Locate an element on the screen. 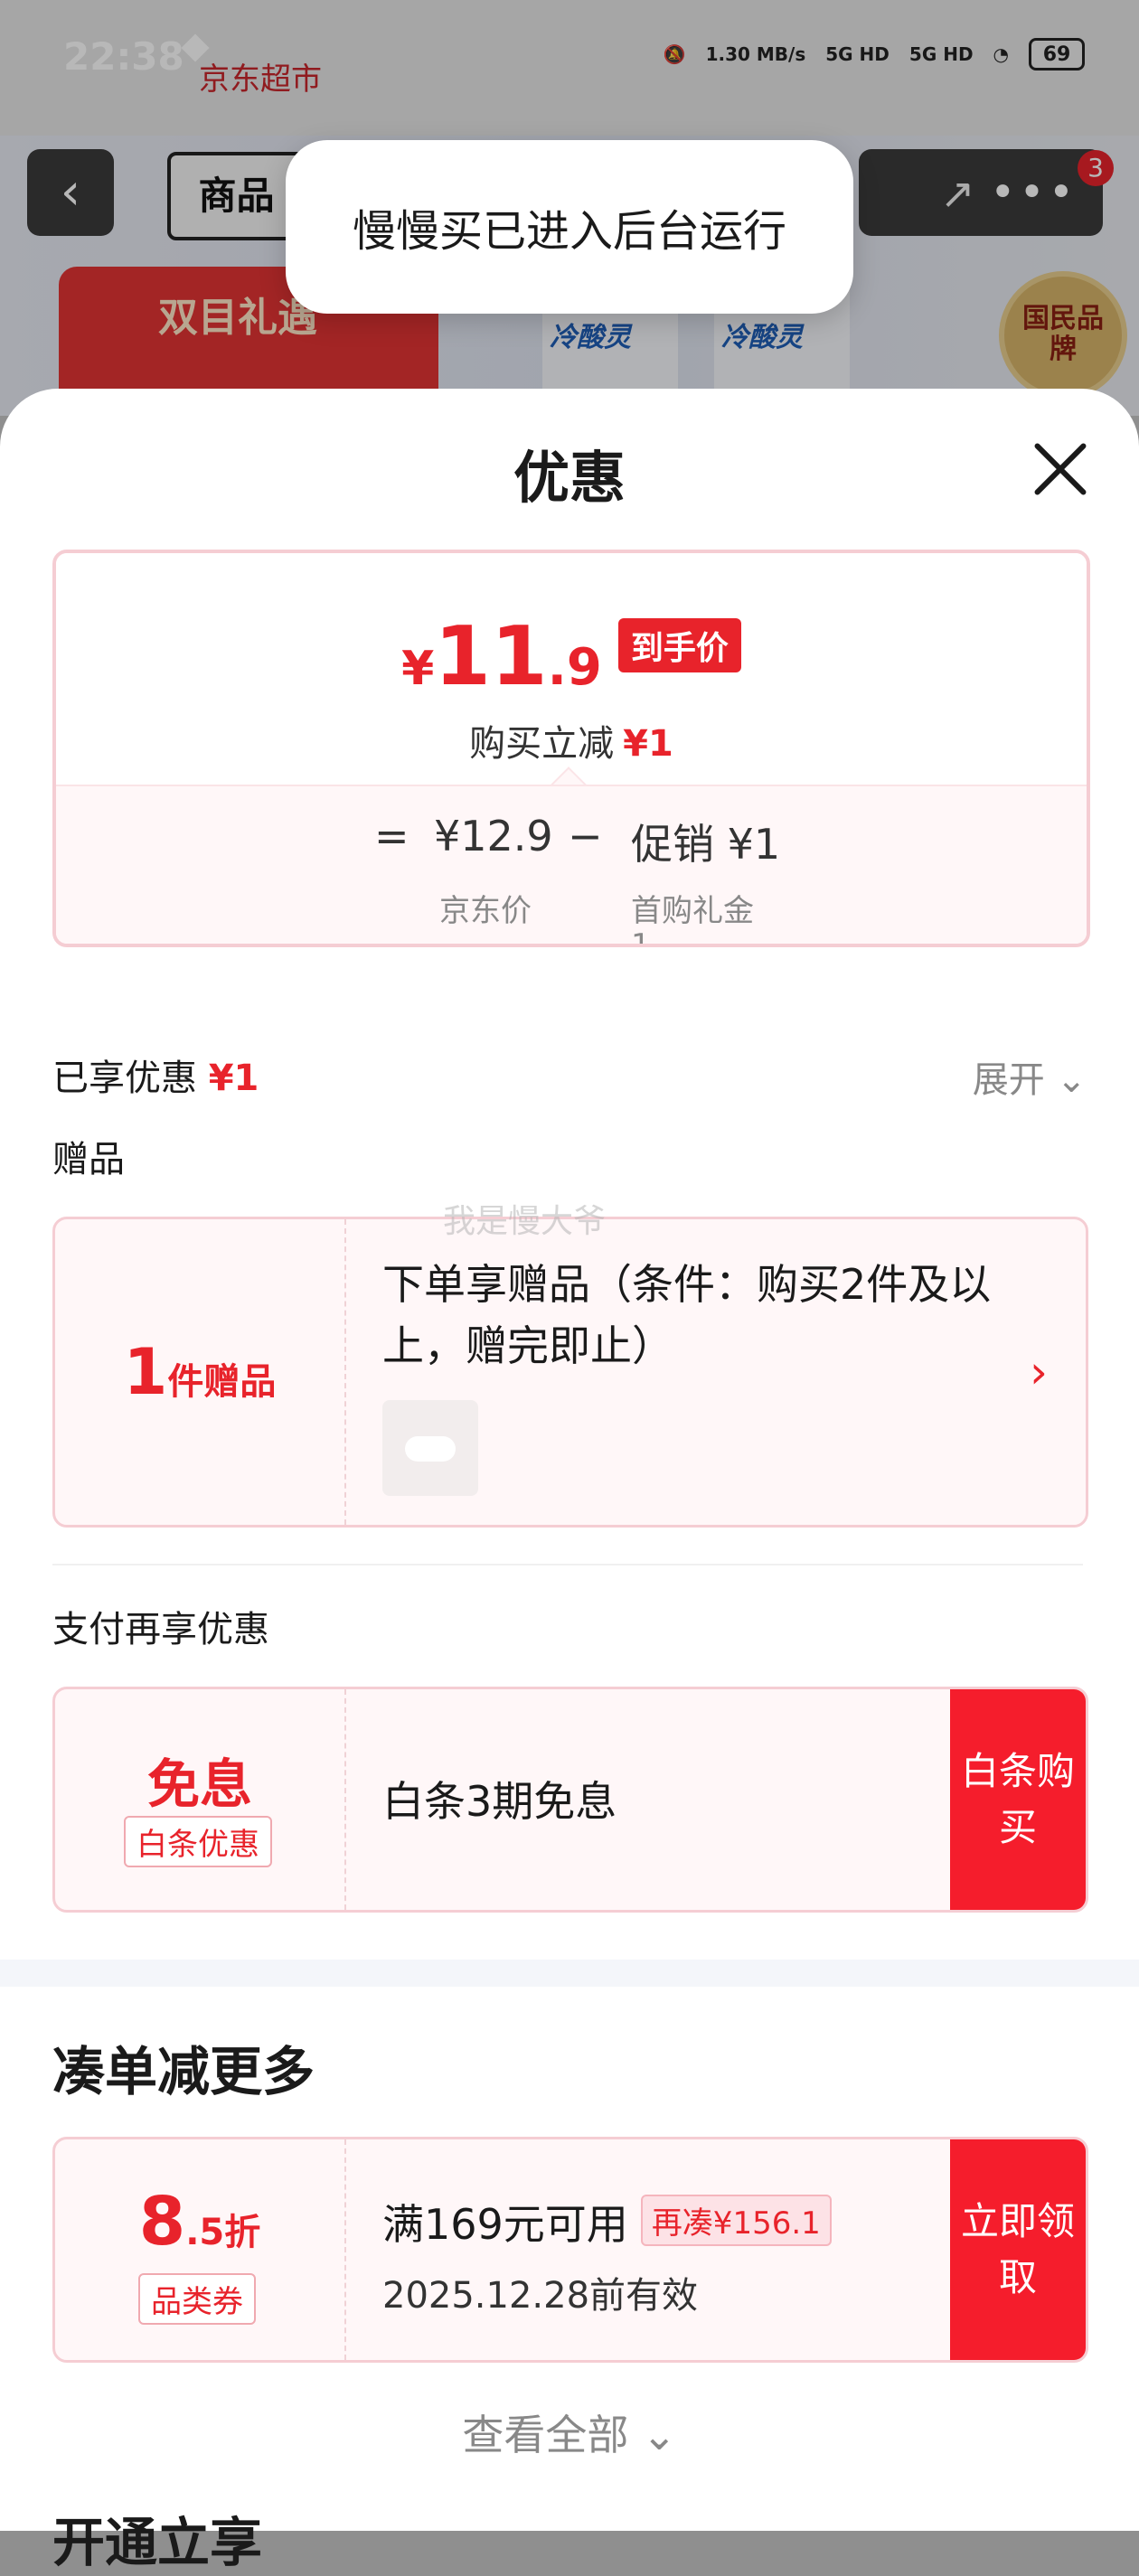  coupon-discount-int: 8 is located at coordinates (162, 2222).